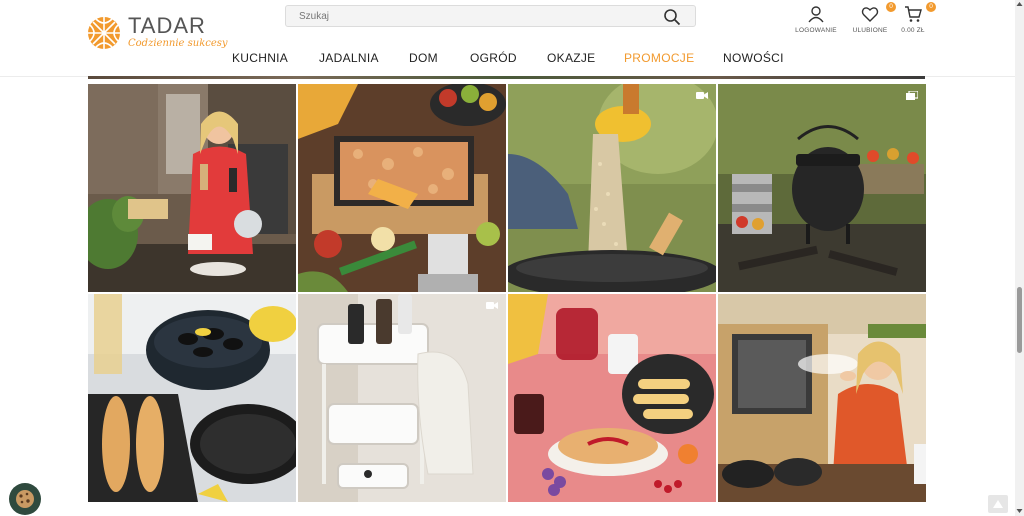 This screenshot has height=516, width=1024. Describe the element at coordinates (816, 14) in the screenshot. I see `user-icon` at that location.